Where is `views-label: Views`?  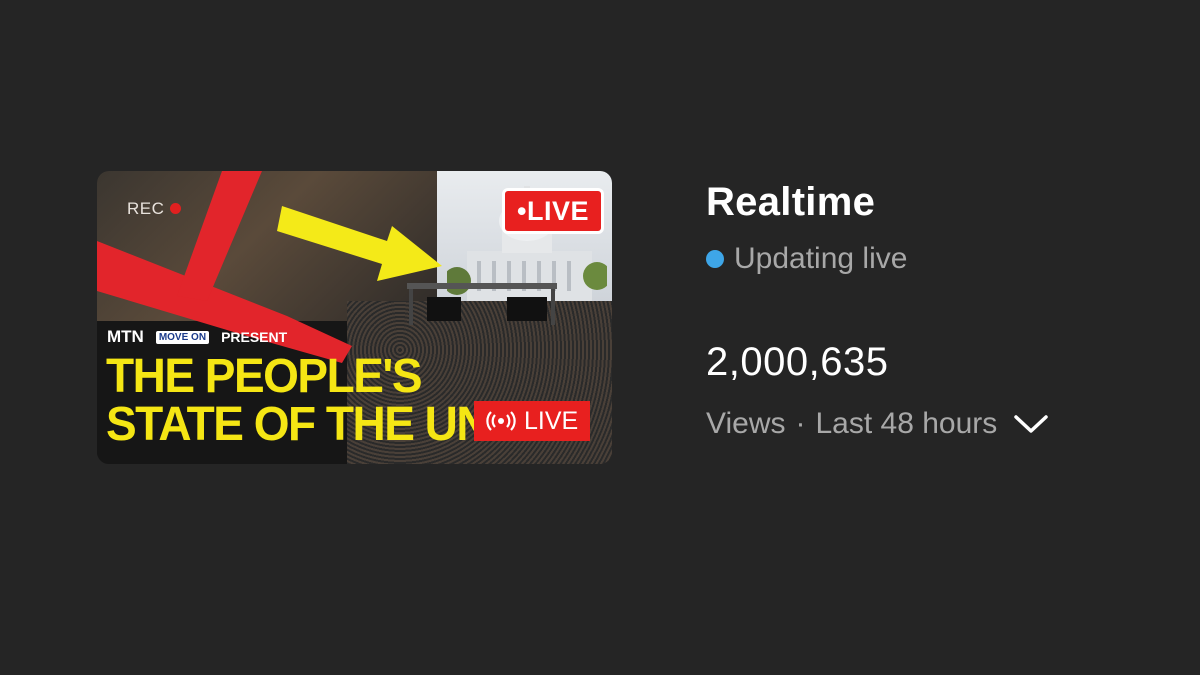 views-label: Views is located at coordinates (746, 423).